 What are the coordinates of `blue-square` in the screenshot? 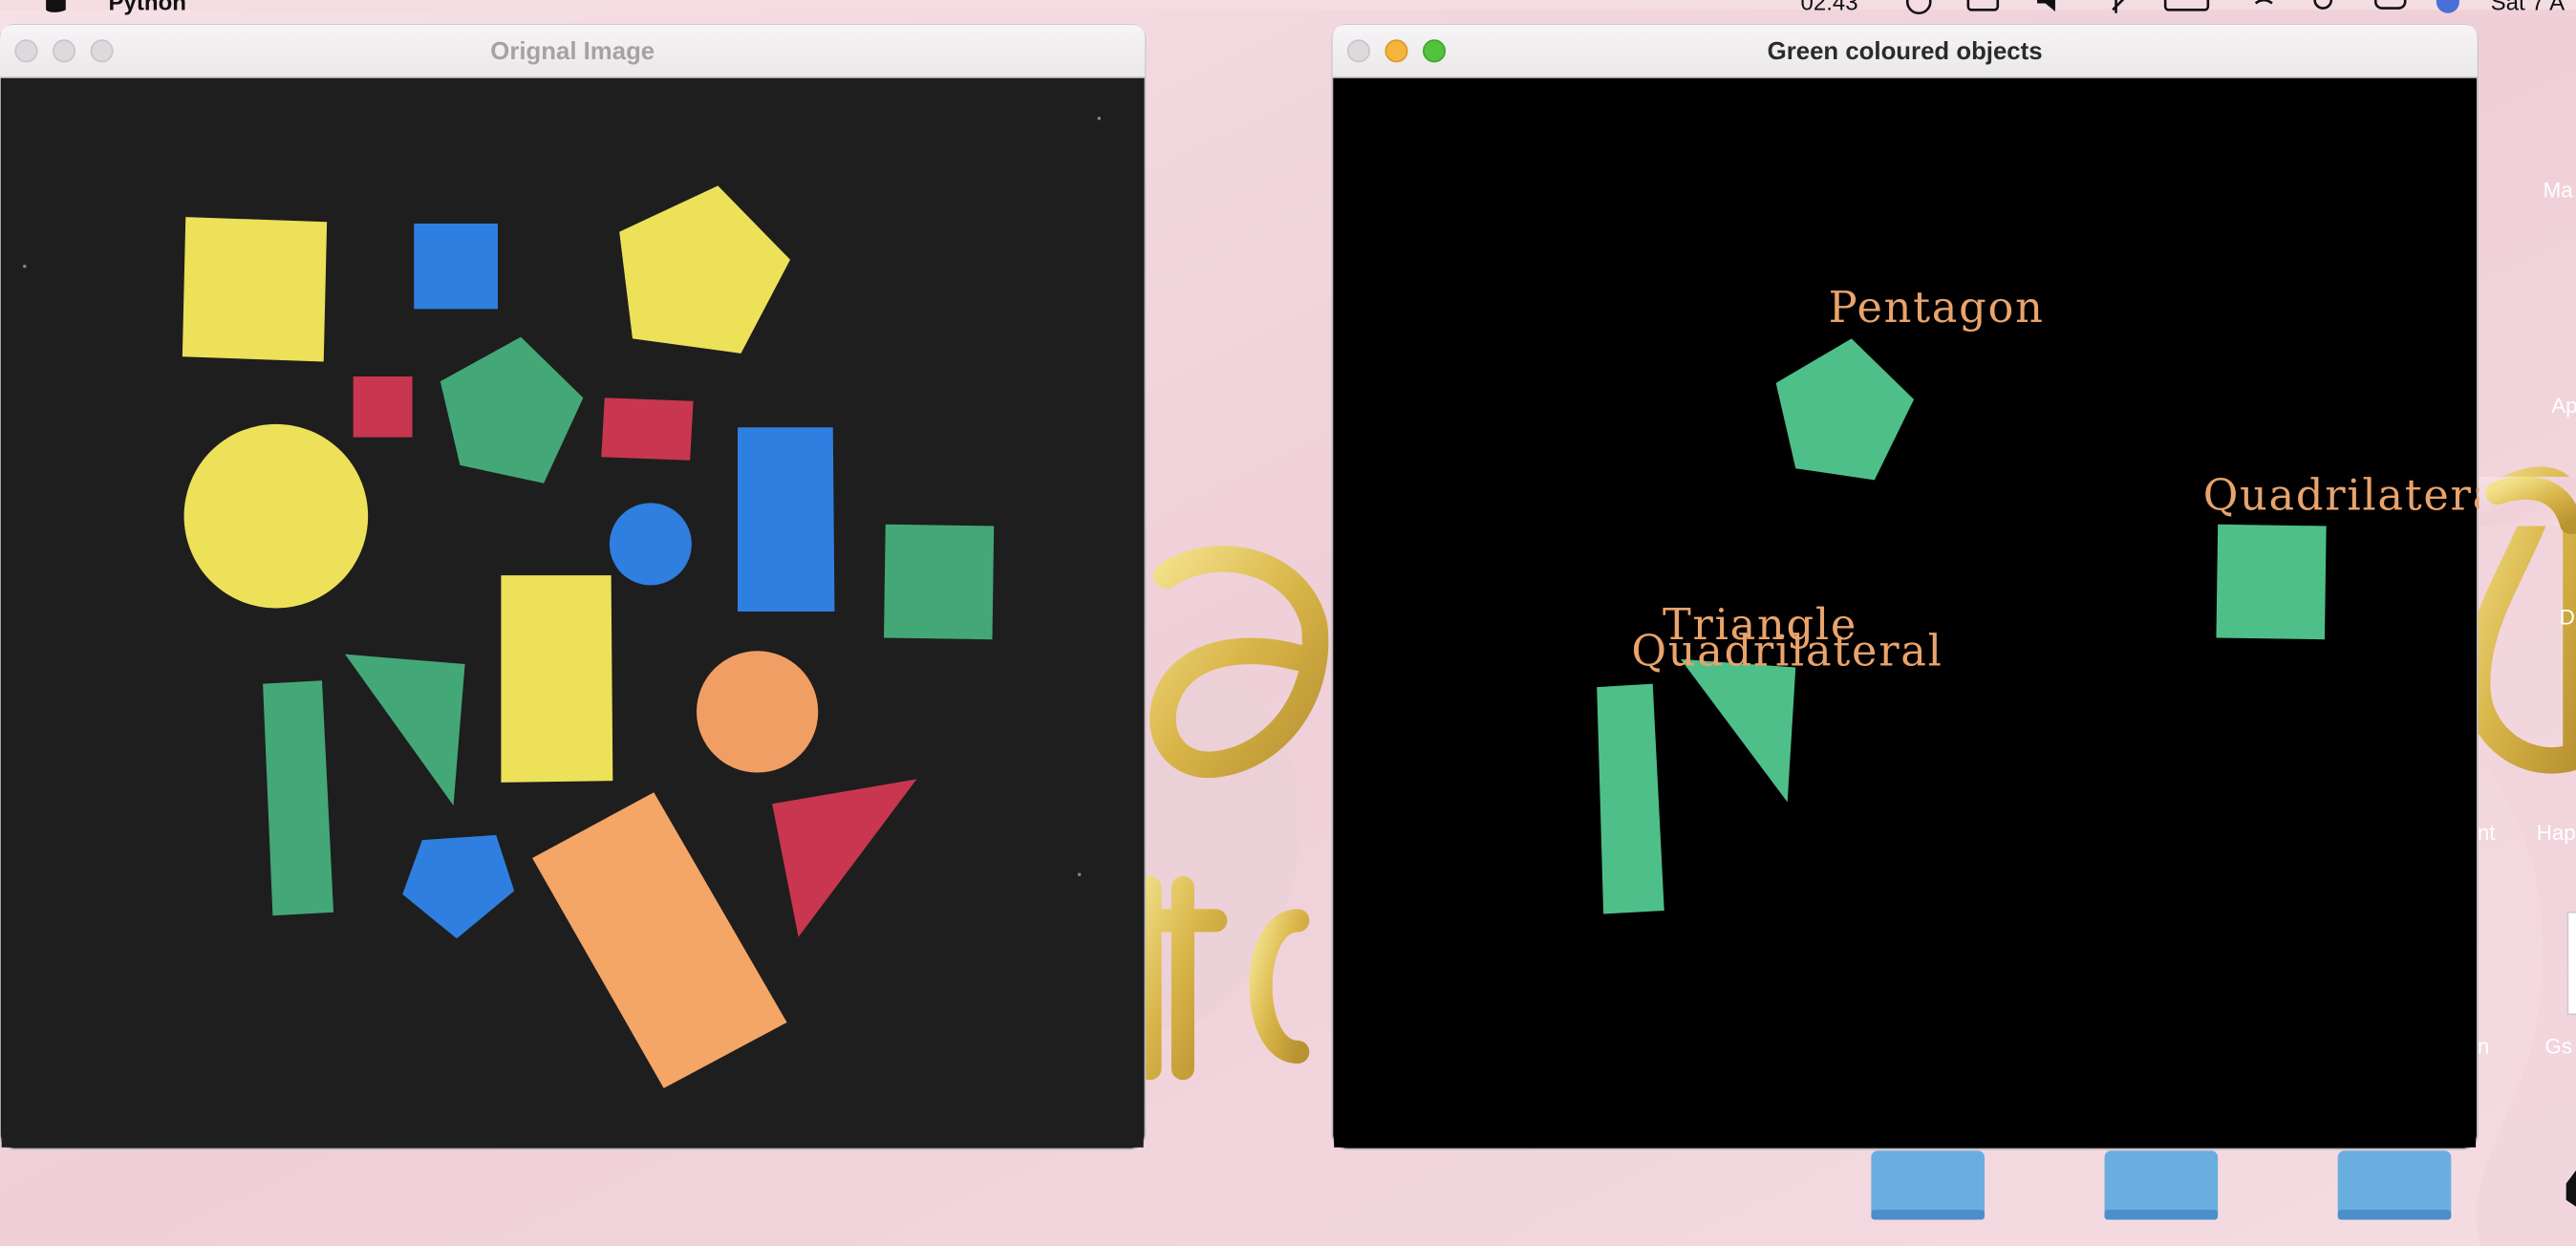 It's located at (456, 266).